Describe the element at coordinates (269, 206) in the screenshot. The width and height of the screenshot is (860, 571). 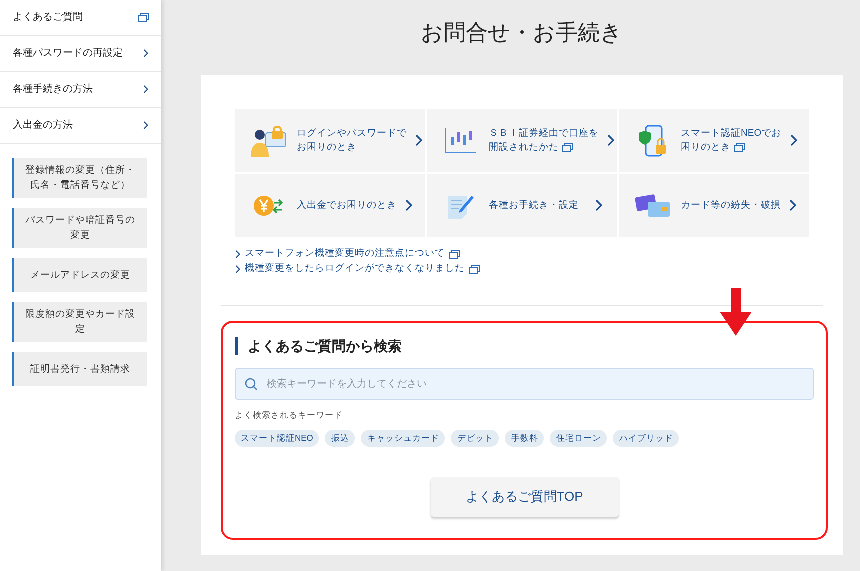
I see `yen-coin-arrows-icon` at that location.